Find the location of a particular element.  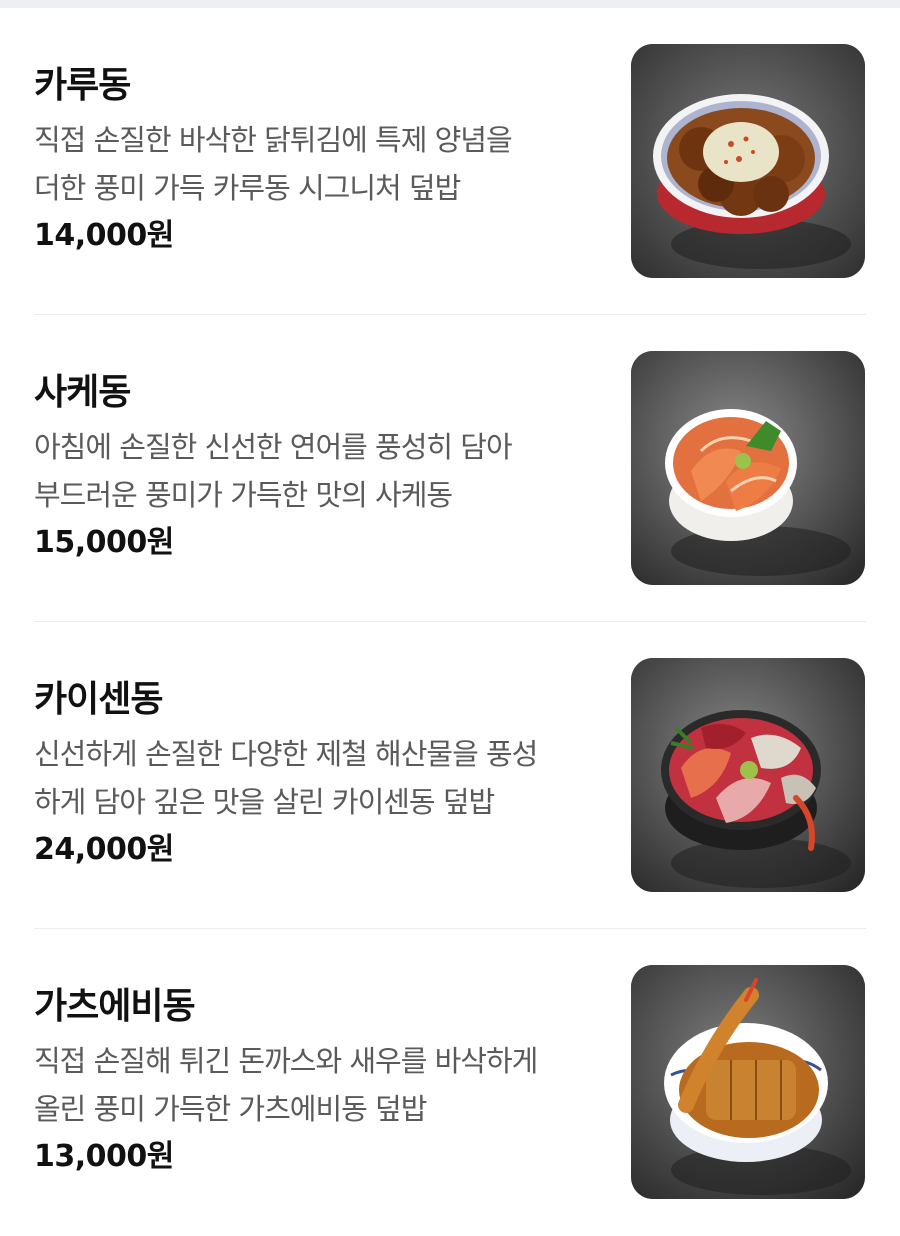

menu-item-description-line: 올린 풍미 가득한 가츠에비동 덮밥 is located at coordinates (230, 1109).